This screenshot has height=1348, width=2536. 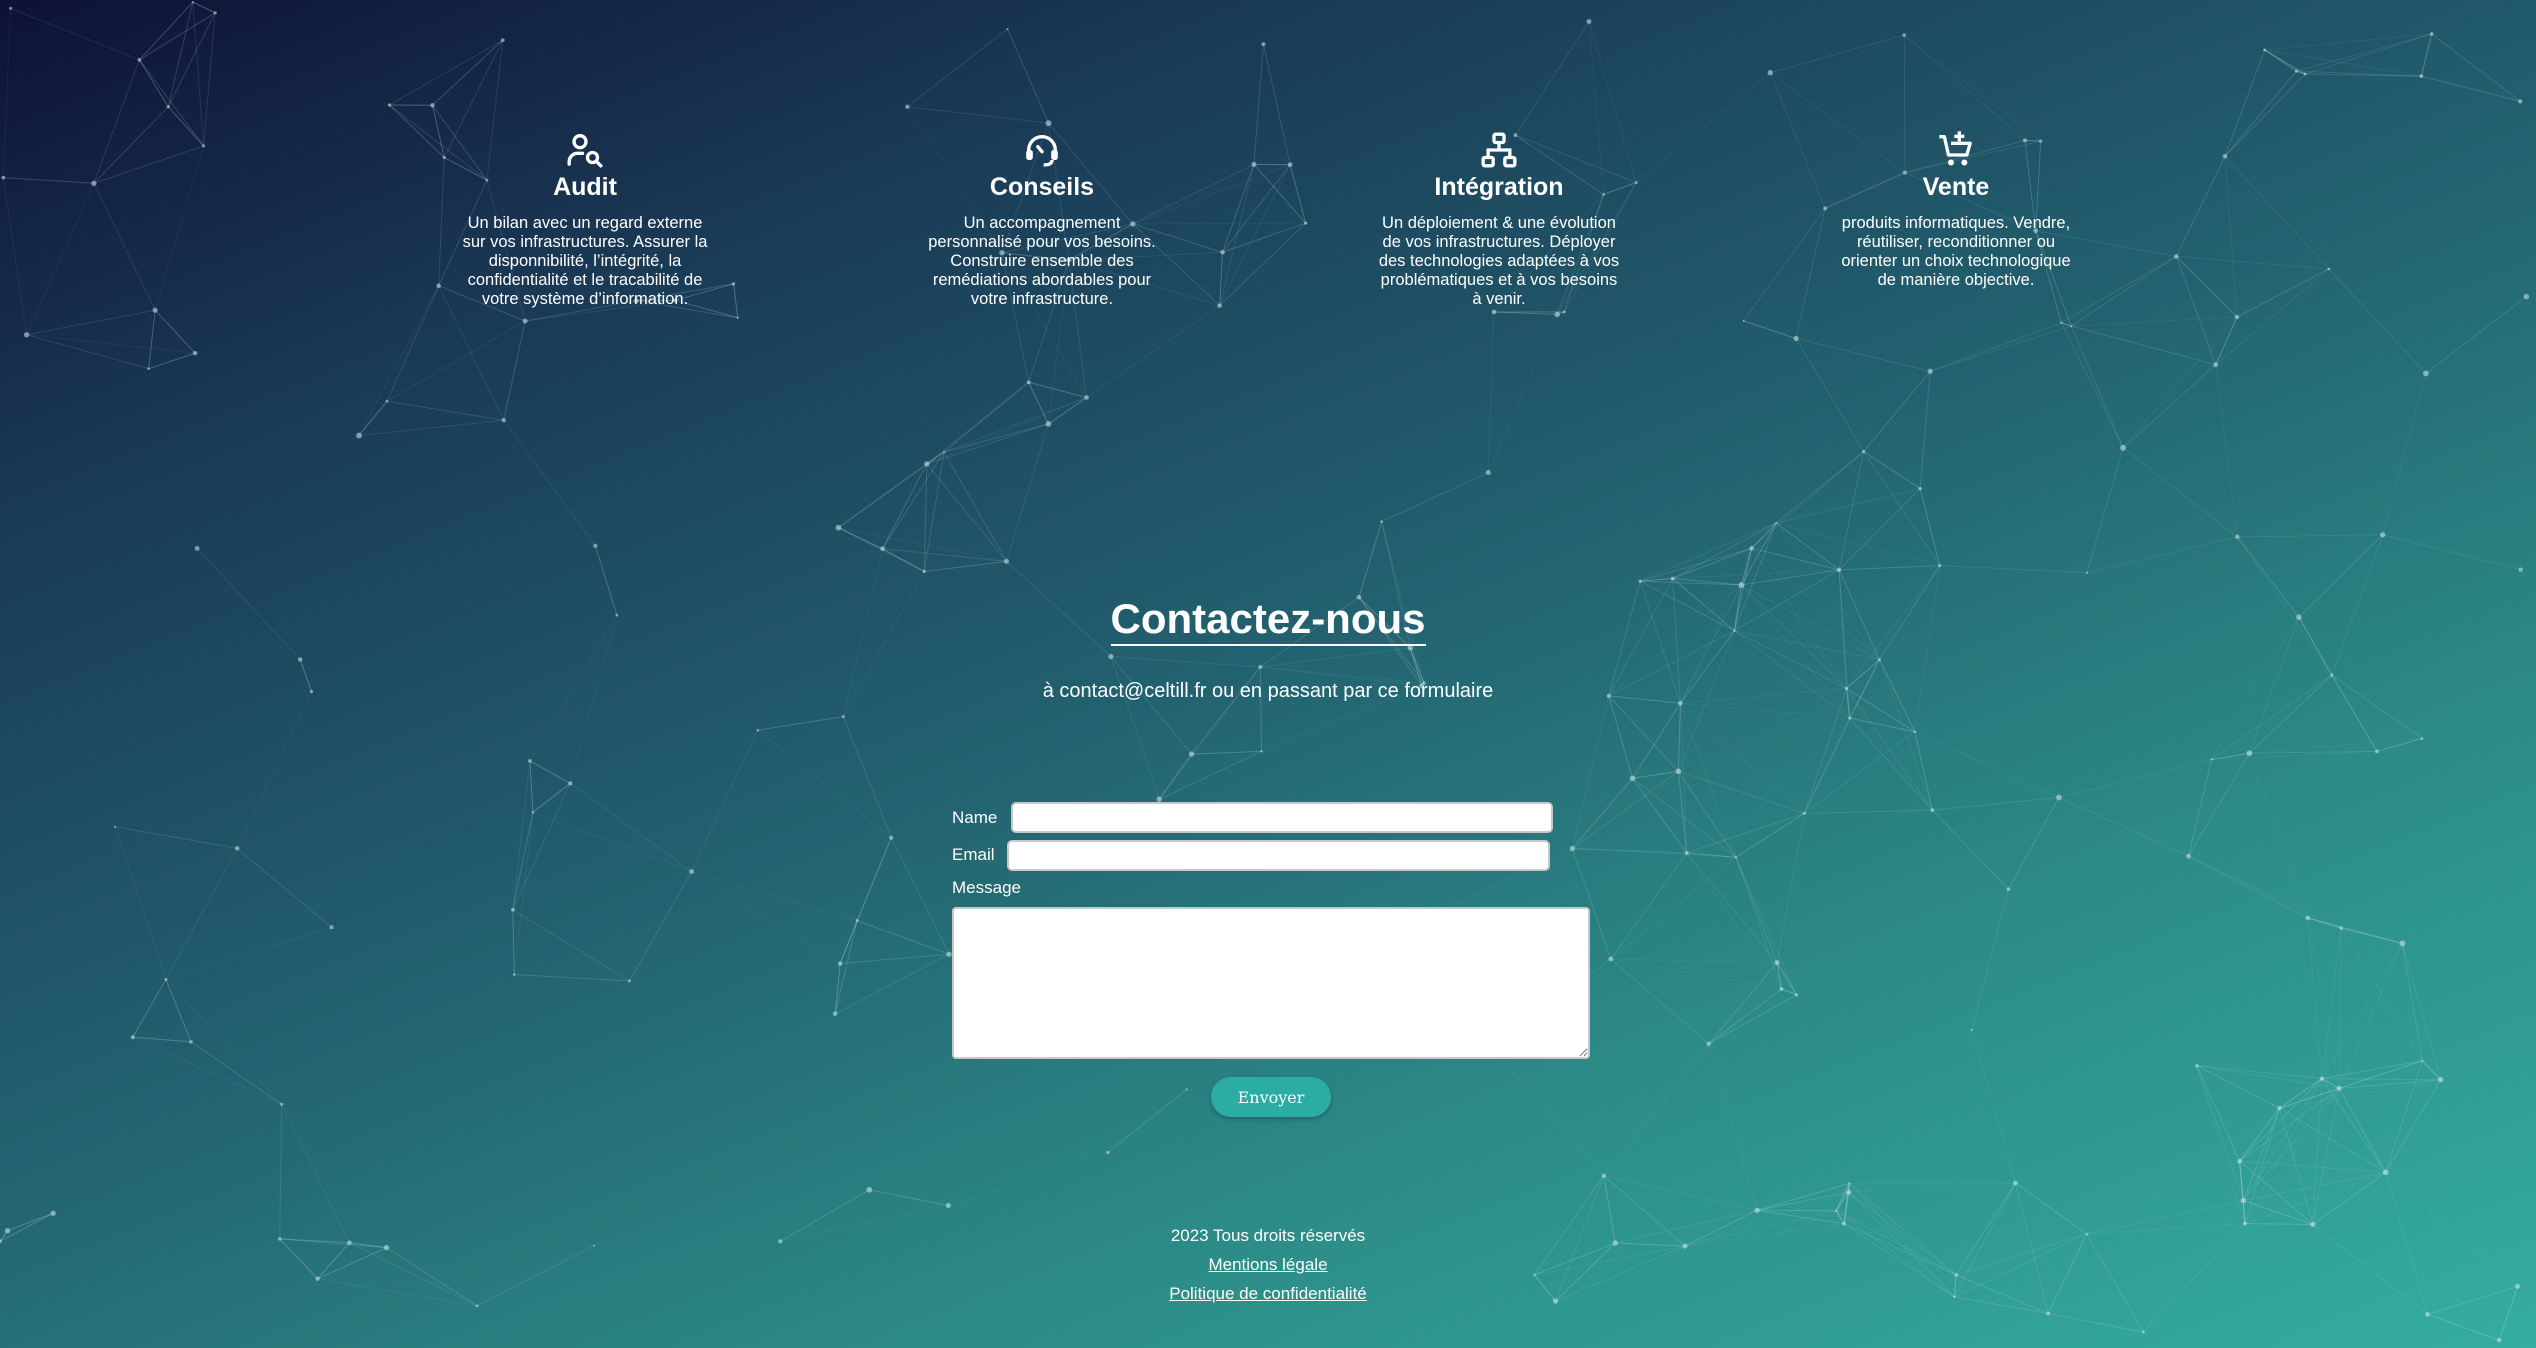 What do you see at coordinates (1271, 983) in the screenshot?
I see `message-textarea` at bounding box center [1271, 983].